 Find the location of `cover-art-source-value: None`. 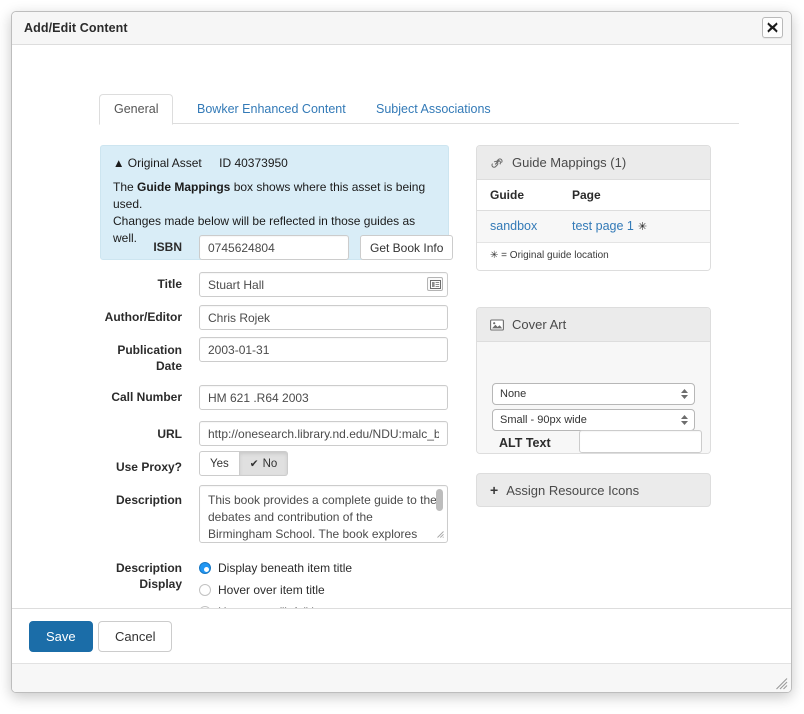

cover-art-source-value: None is located at coordinates (513, 394).